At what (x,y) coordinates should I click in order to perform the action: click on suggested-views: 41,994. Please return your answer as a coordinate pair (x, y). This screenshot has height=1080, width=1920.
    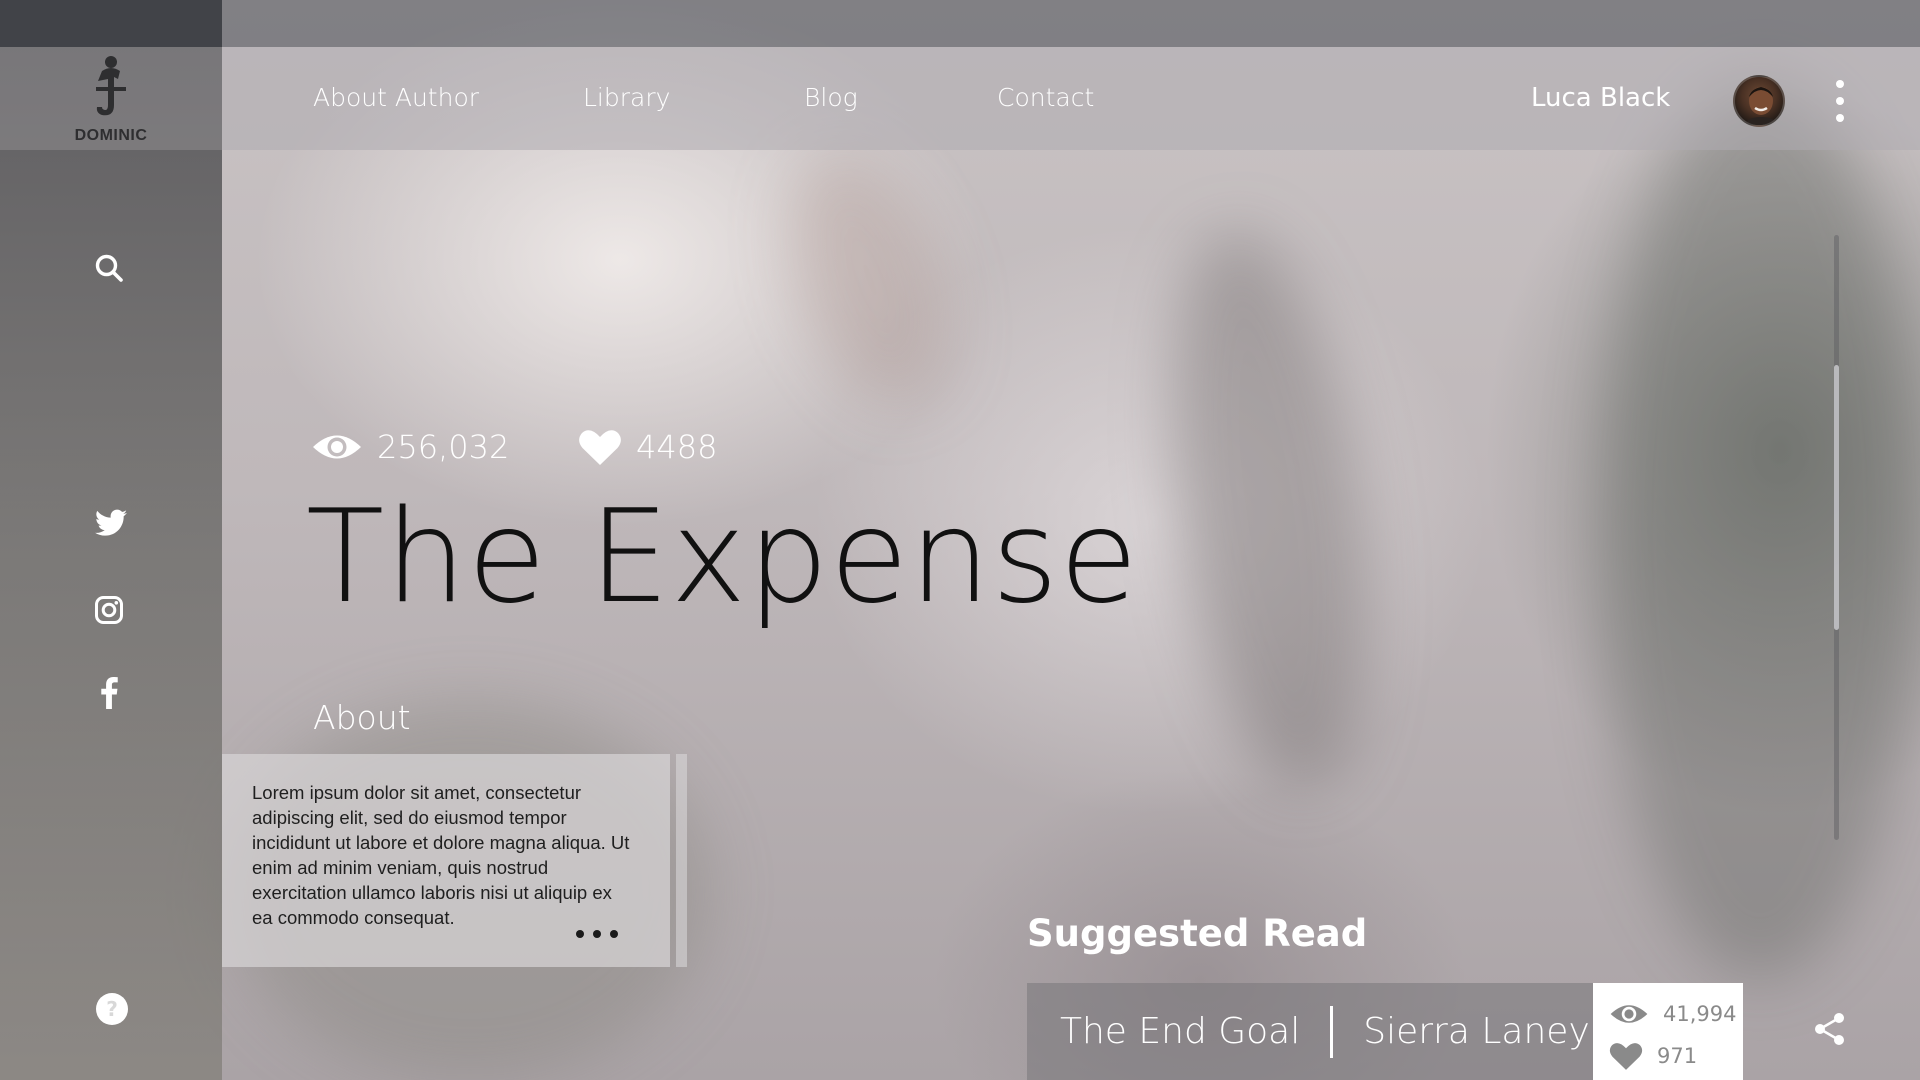
    Looking at the image, I should click on (1676, 1014).